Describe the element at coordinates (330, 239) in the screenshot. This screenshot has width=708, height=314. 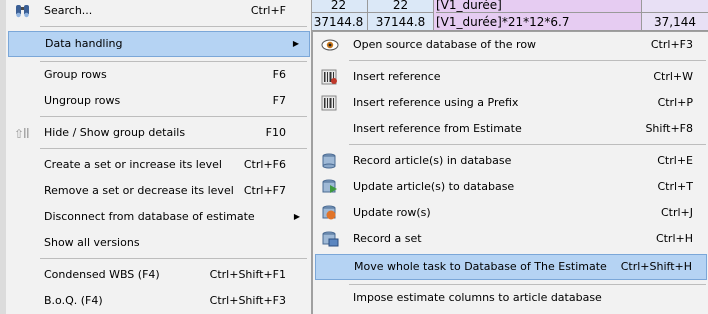
I see `set-record-icon` at that location.